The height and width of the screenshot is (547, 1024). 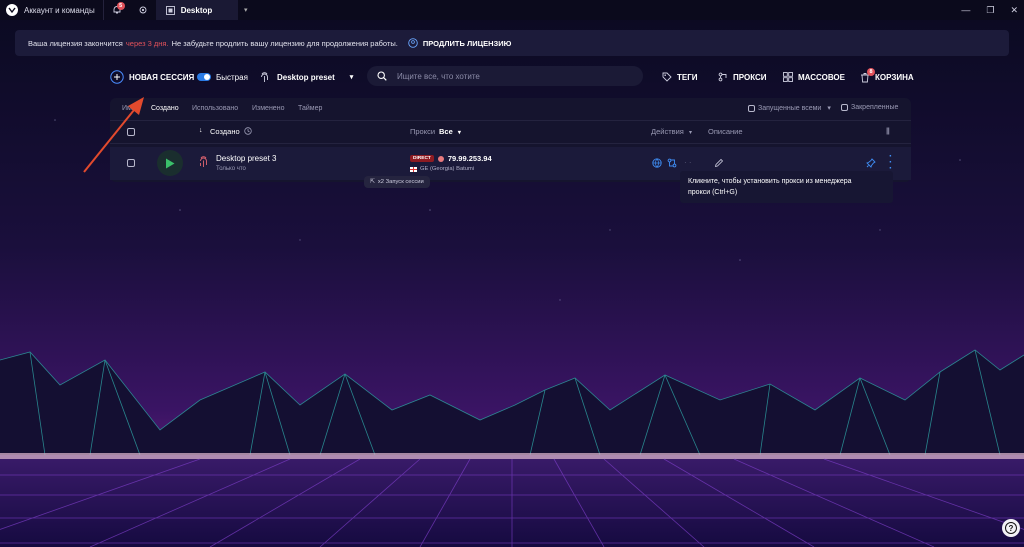 What do you see at coordinates (268, 108) in the screenshot?
I see `sort-tab-modified: Изменено` at bounding box center [268, 108].